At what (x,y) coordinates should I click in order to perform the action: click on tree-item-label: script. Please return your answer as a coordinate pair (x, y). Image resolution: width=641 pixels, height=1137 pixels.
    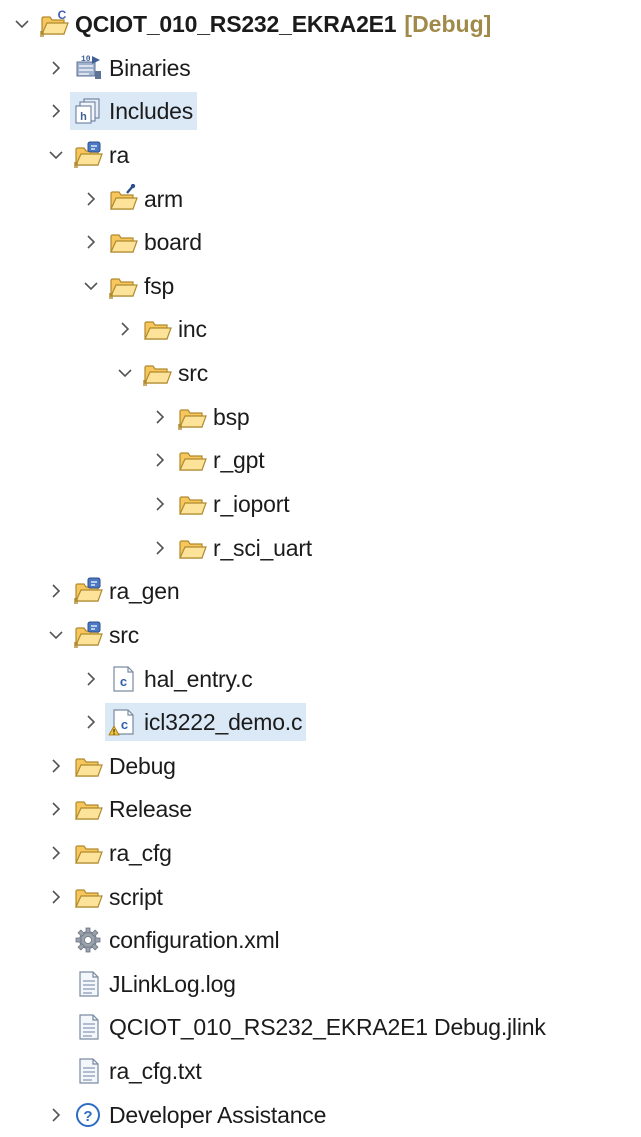
    Looking at the image, I should click on (136, 897).